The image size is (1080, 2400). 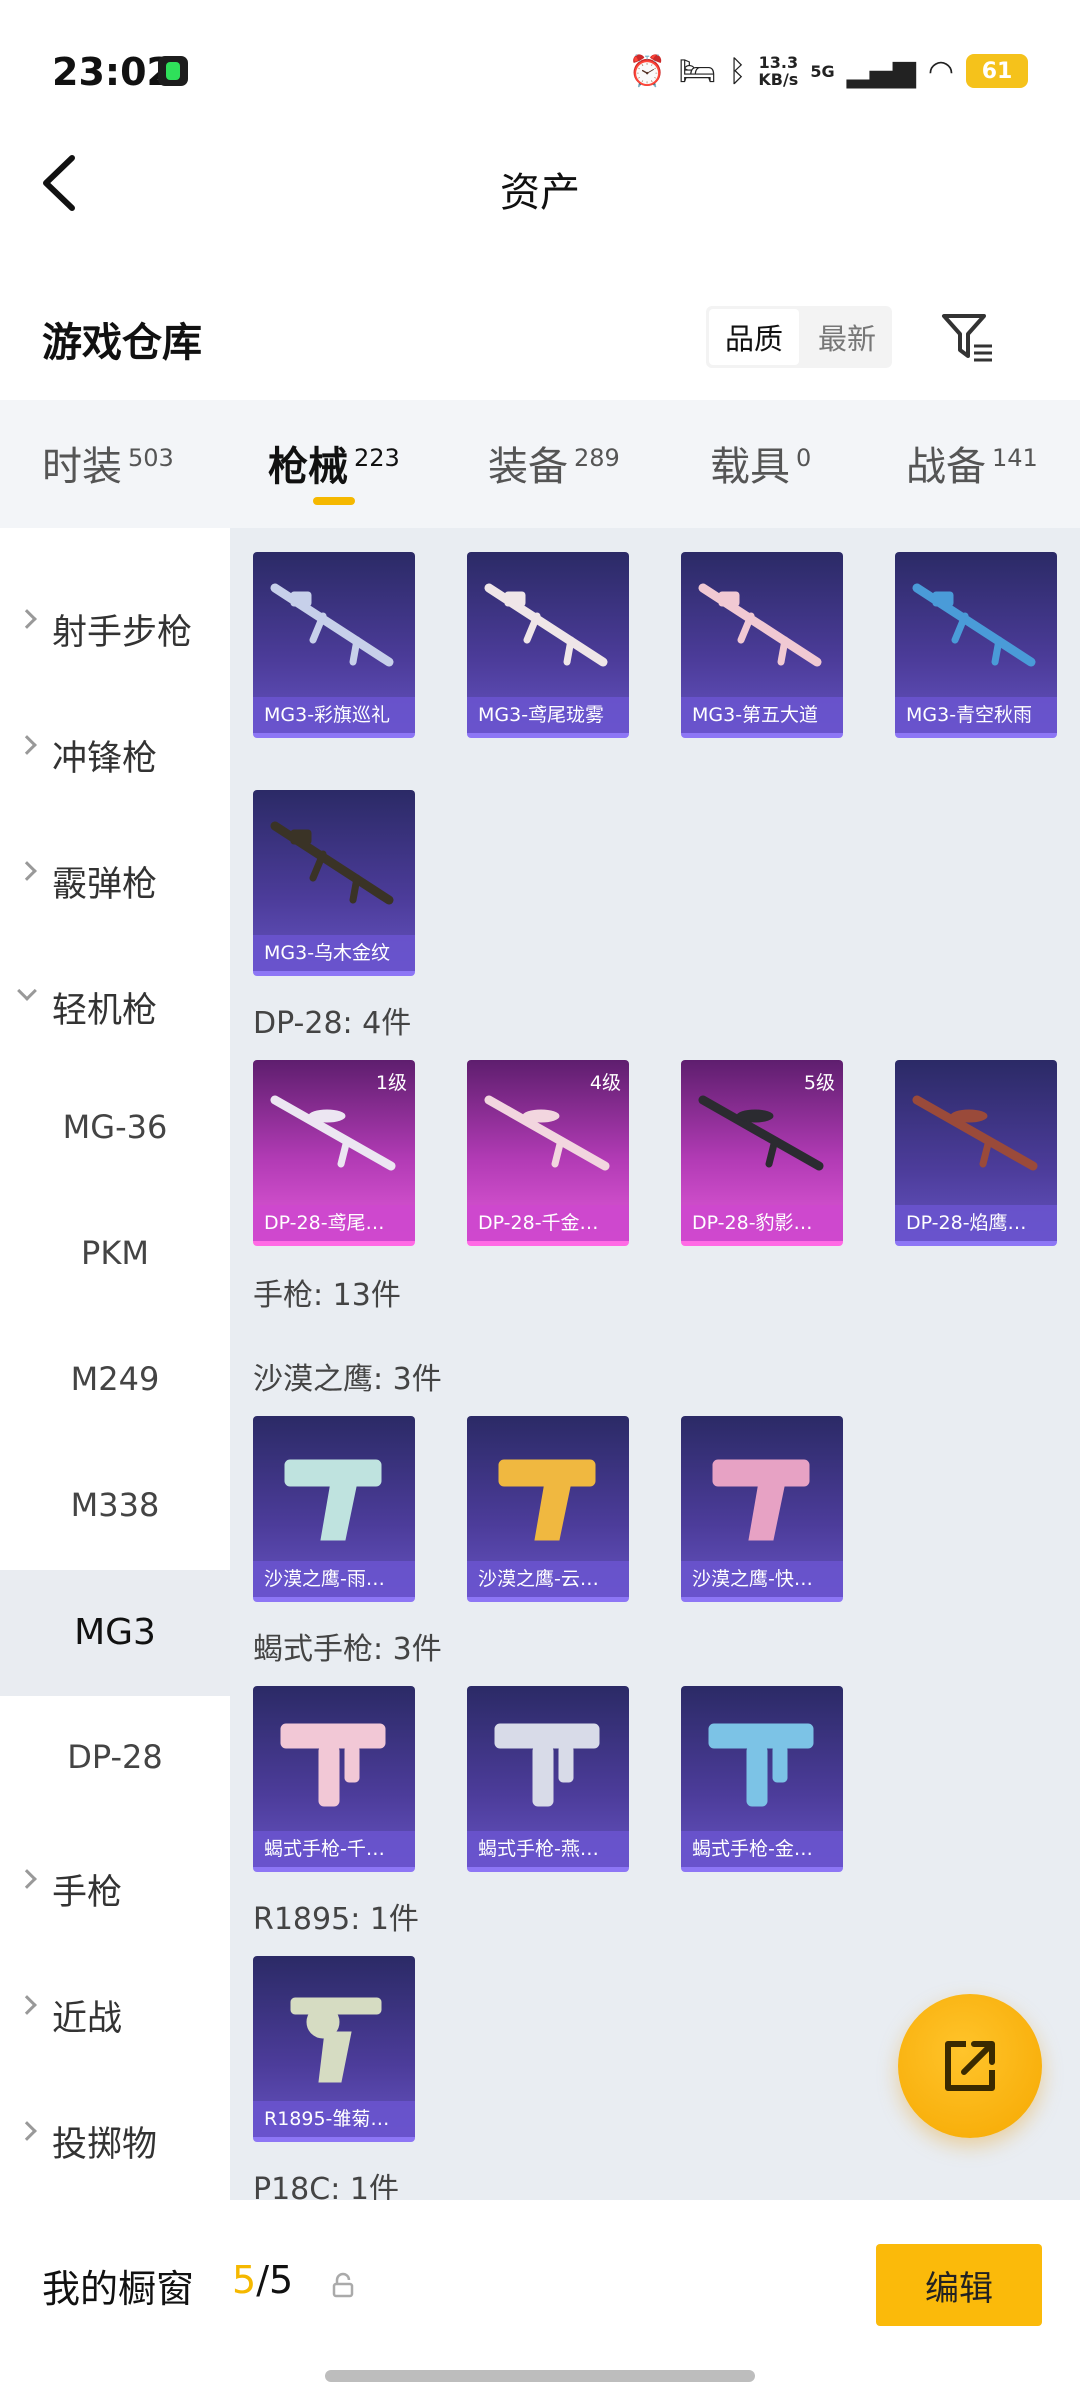 What do you see at coordinates (762, 715) in the screenshot?
I see `item-name: MG3-第五大道` at bounding box center [762, 715].